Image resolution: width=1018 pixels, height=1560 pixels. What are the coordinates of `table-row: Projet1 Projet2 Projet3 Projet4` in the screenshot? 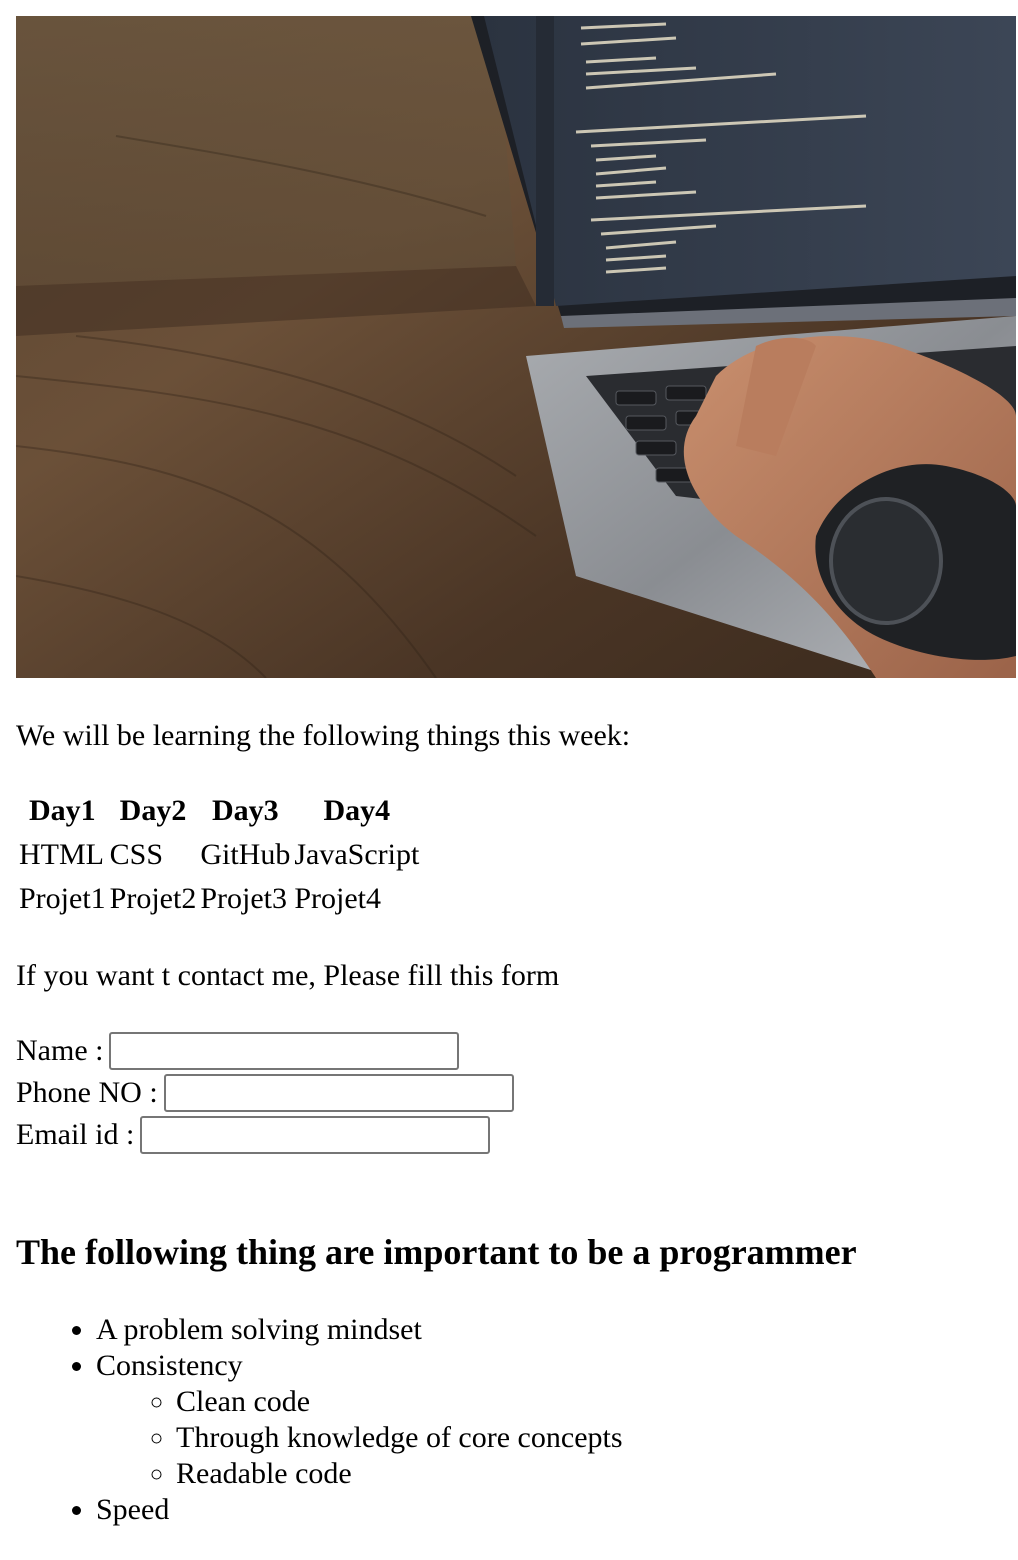 It's located at (219, 899).